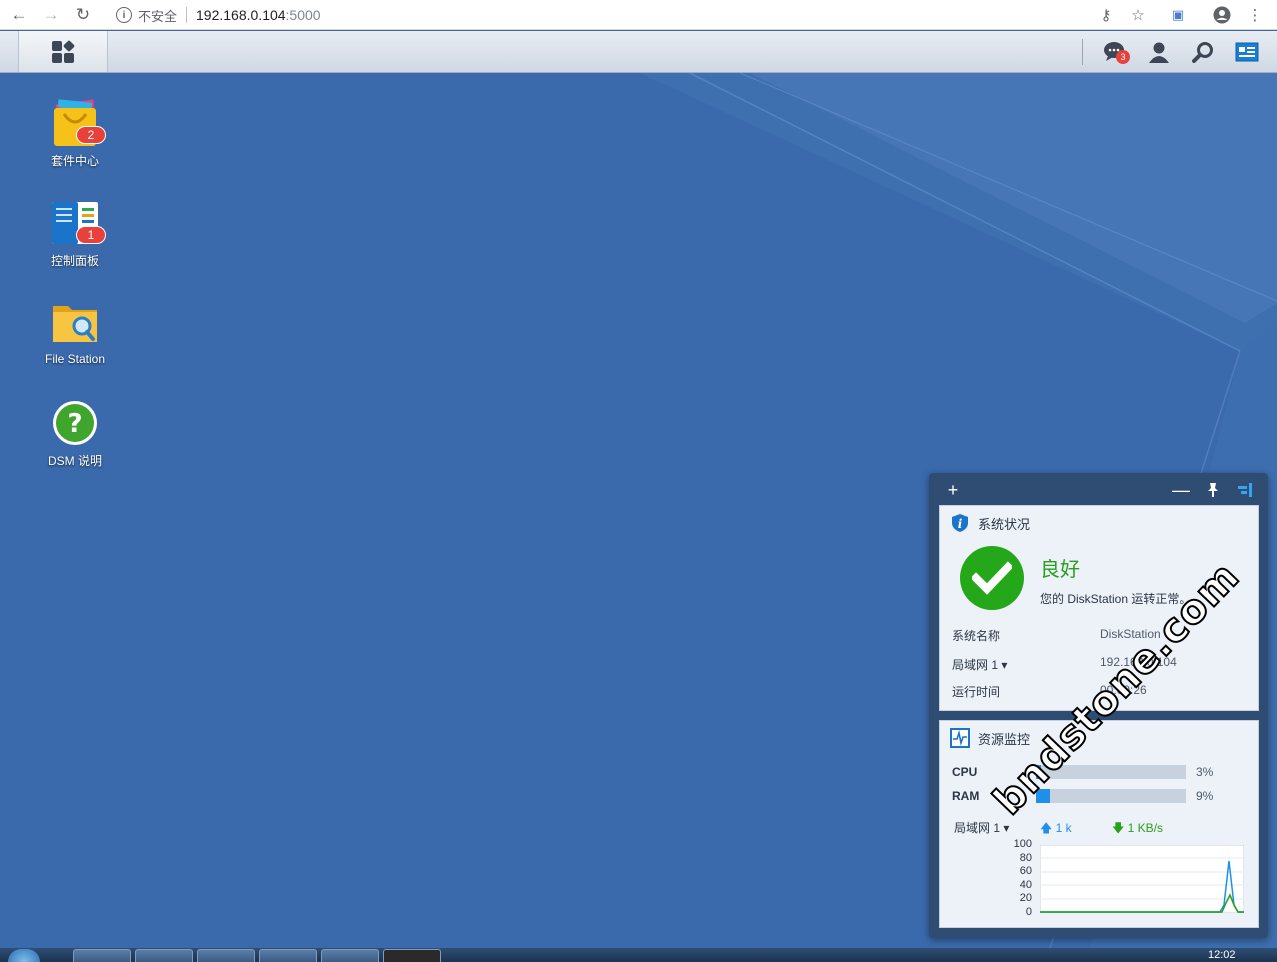 The height and width of the screenshot is (962, 1277). I want to click on desktop-icon-dsm-help: ? DSM 说明, so click(75, 433).